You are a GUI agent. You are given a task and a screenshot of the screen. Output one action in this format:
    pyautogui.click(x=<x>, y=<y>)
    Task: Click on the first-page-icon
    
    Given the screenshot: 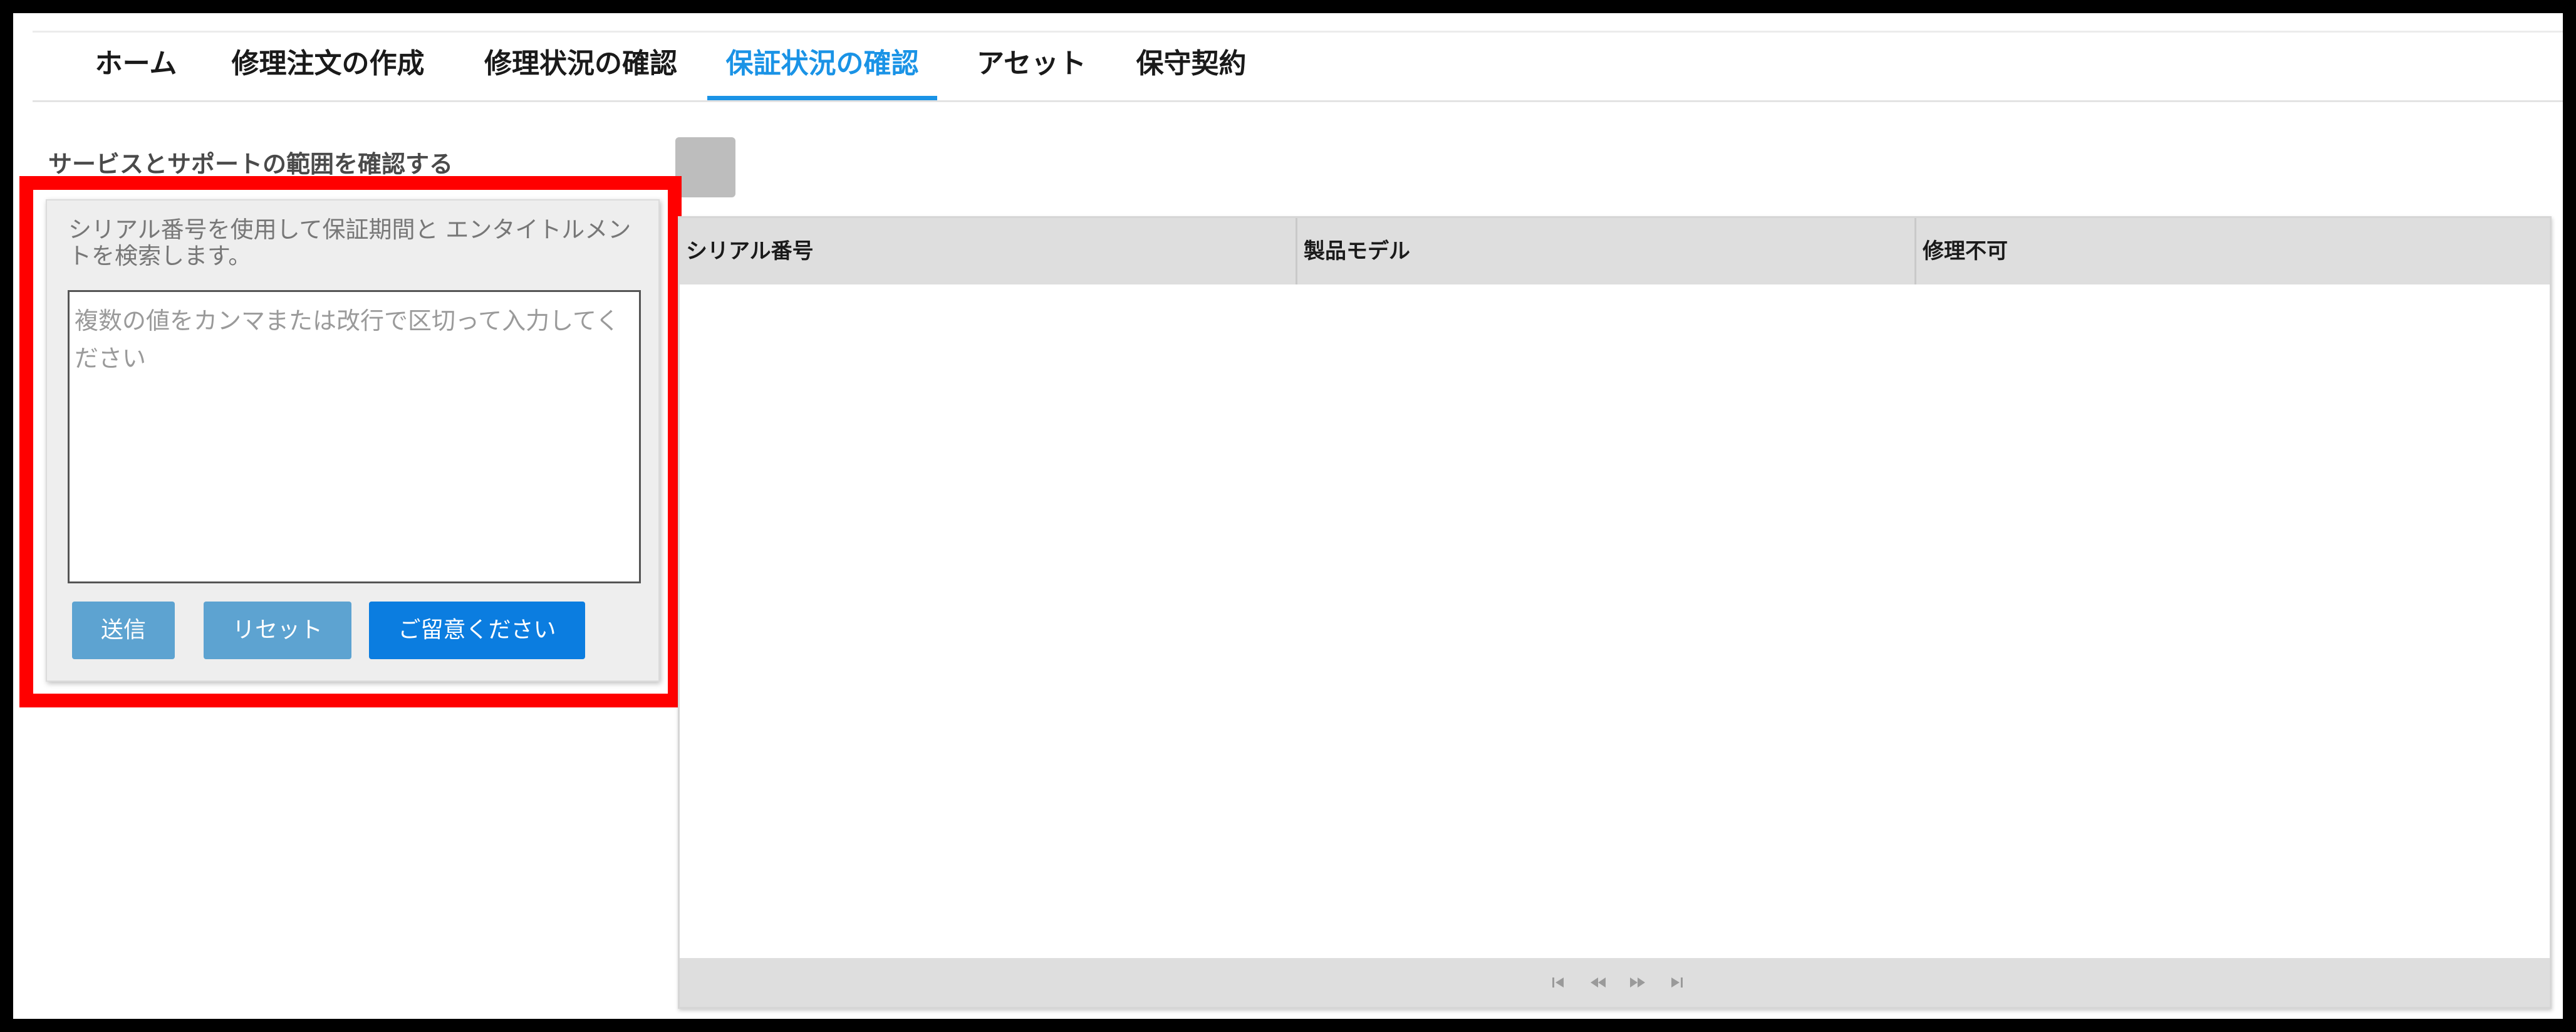 What is the action you would take?
    pyautogui.click(x=1559, y=982)
    